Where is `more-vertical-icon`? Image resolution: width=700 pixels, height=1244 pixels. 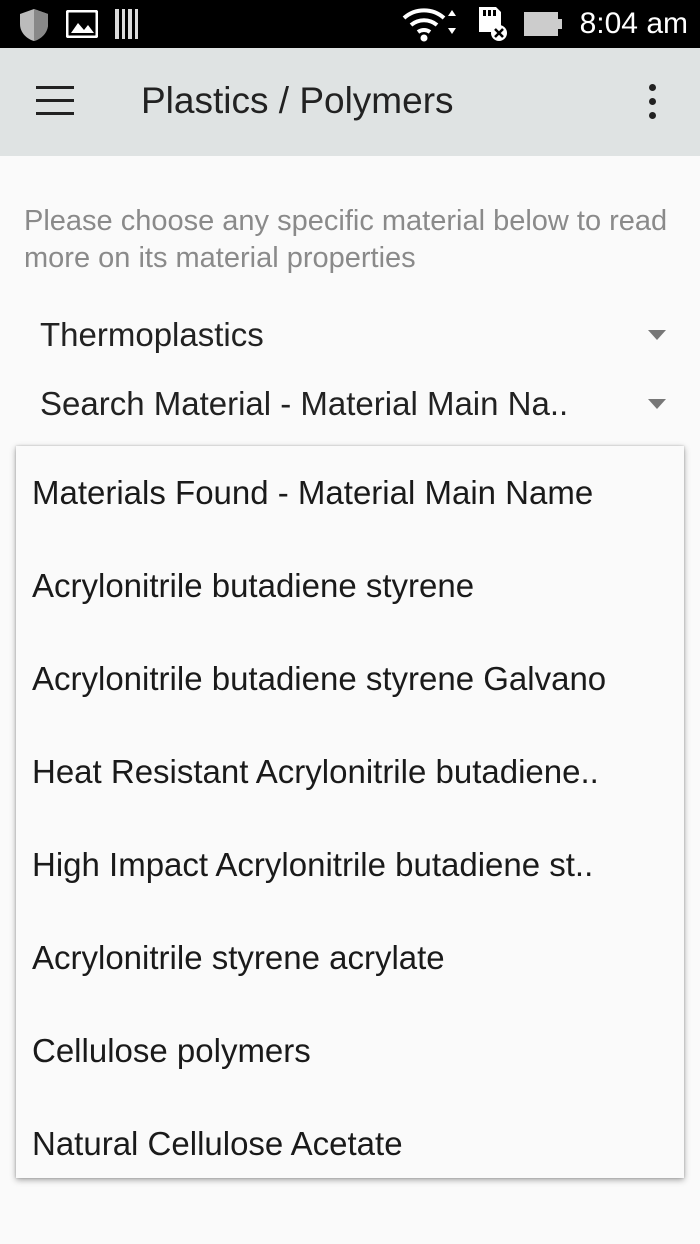 more-vertical-icon is located at coordinates (653, 102).